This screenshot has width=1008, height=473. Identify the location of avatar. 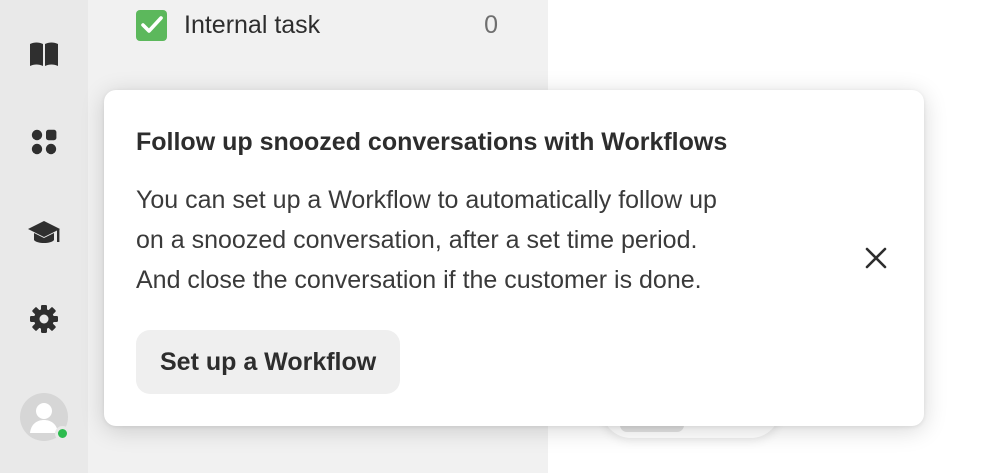
(45, 417).